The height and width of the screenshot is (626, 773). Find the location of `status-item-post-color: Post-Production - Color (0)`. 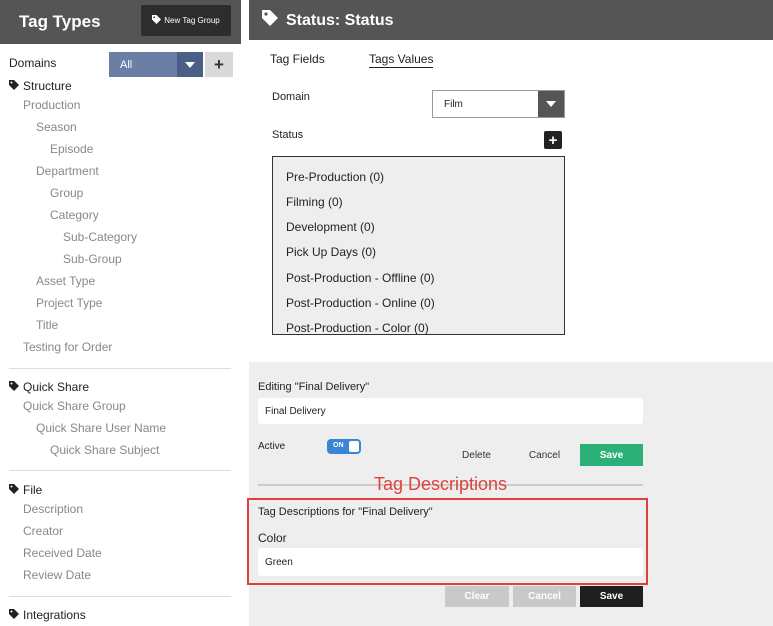

status-item-post-color: Post-Production - Color (0) is located at coordinates (357, 327).